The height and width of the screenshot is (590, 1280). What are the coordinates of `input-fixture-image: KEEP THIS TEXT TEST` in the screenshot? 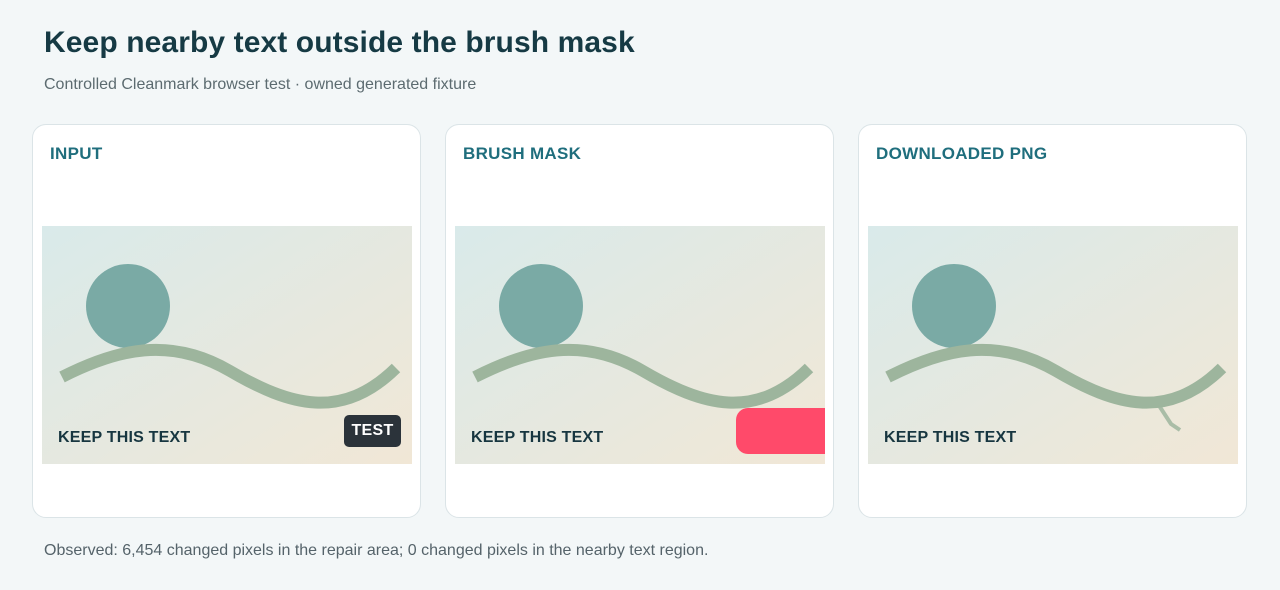 It's located at (227, 345).